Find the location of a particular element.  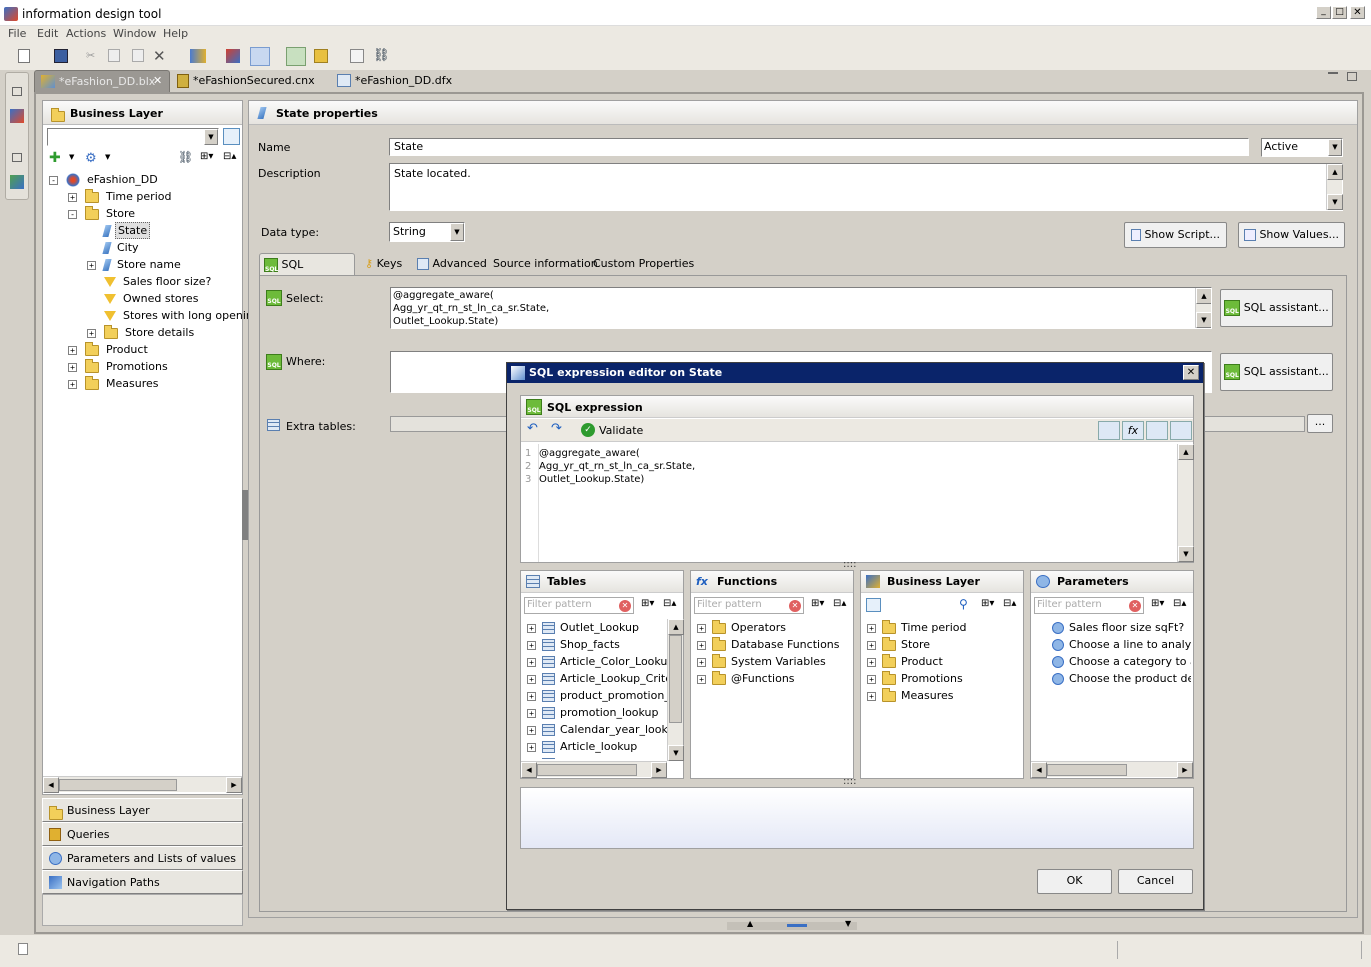

copy-icon is located at coordinates (114, 55).